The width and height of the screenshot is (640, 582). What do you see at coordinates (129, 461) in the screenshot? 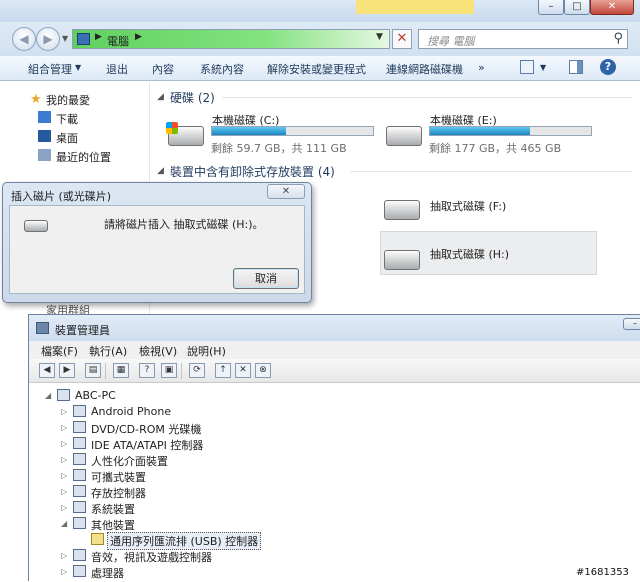
I see `tree-item: 人性化介面裝置` at bounding box center [129, 461].